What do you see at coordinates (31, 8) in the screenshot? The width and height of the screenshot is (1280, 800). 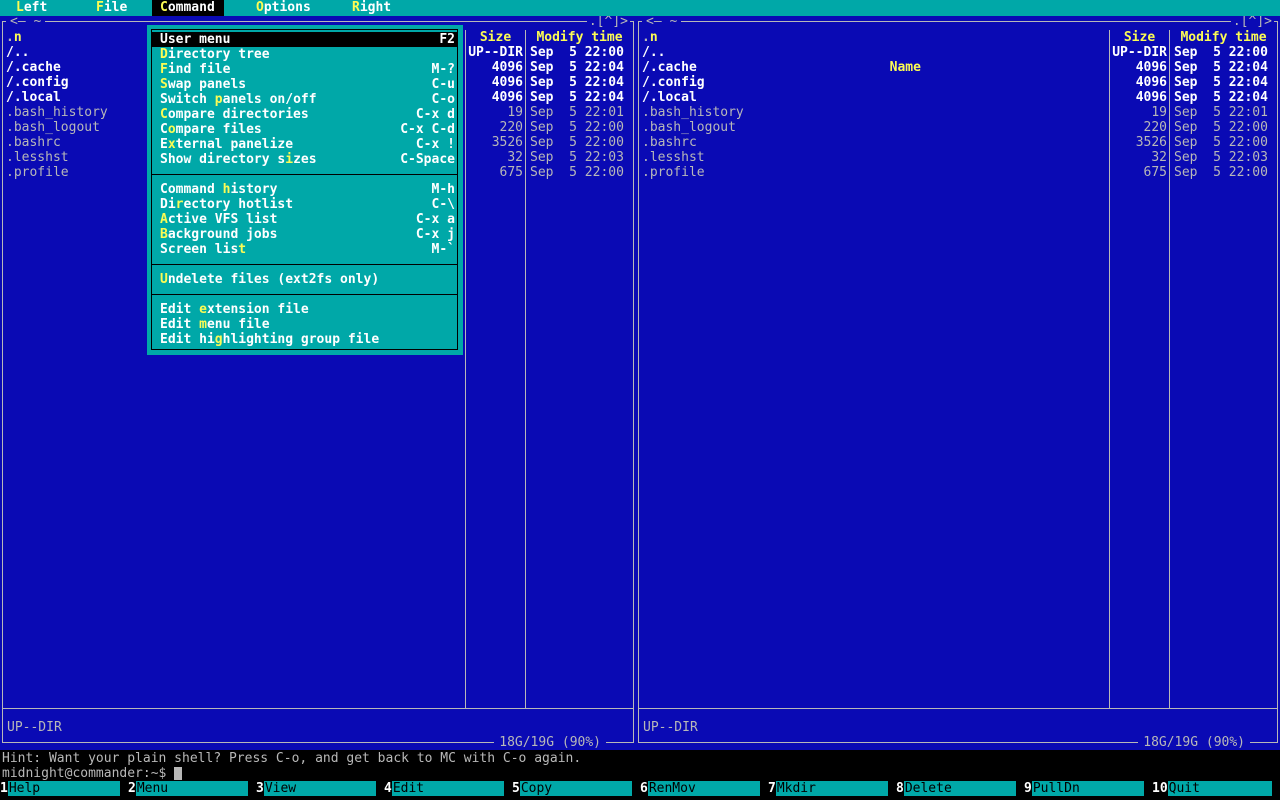 I see `menubar-item: Left` at bounding box center [31, 8].